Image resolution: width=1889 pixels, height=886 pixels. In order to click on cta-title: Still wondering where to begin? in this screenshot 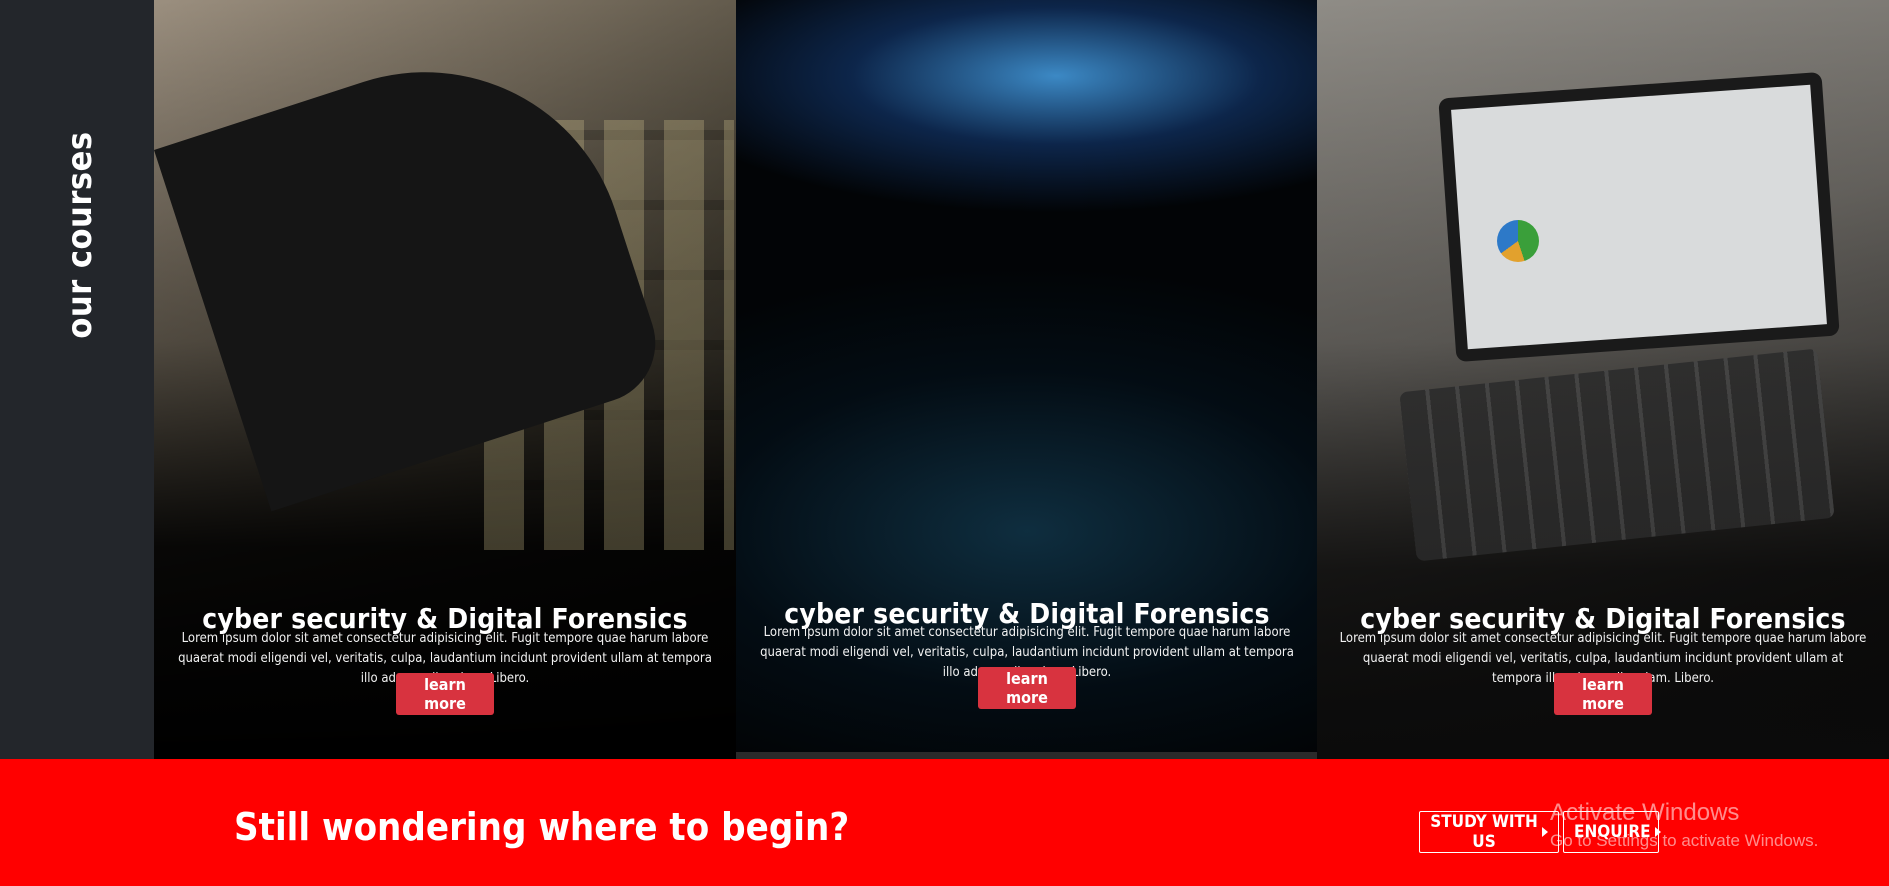, I will do `click(542, 827)`.